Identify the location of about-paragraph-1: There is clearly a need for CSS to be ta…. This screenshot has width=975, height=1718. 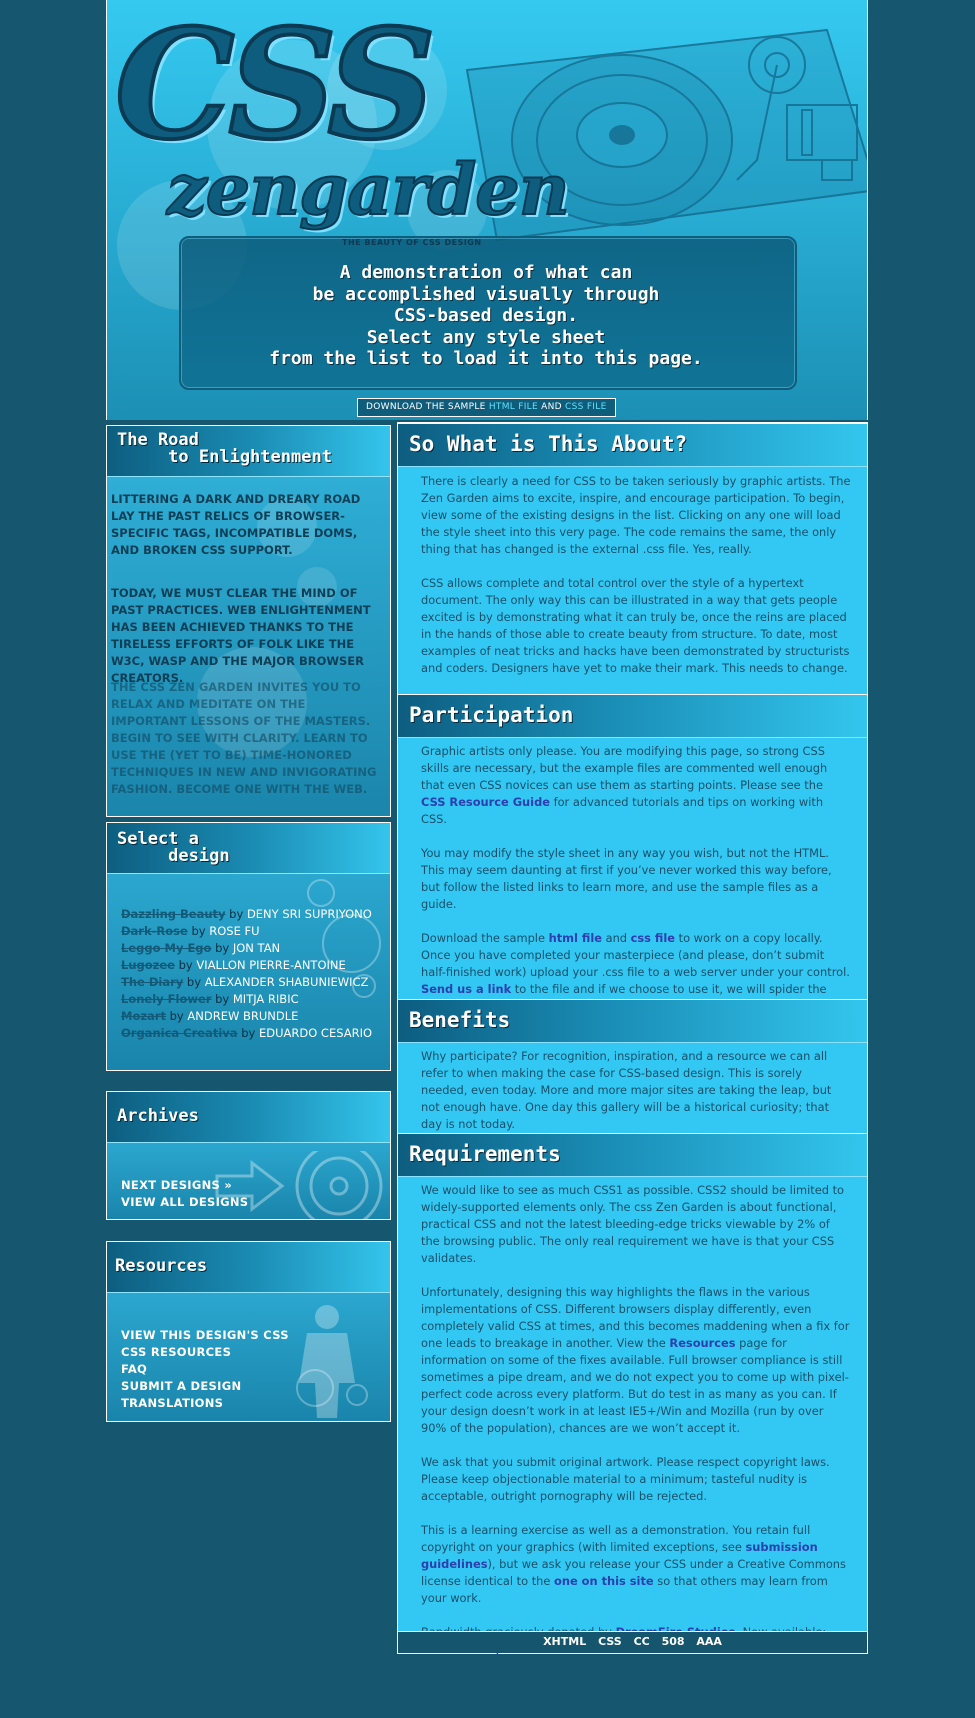
(636, 515).